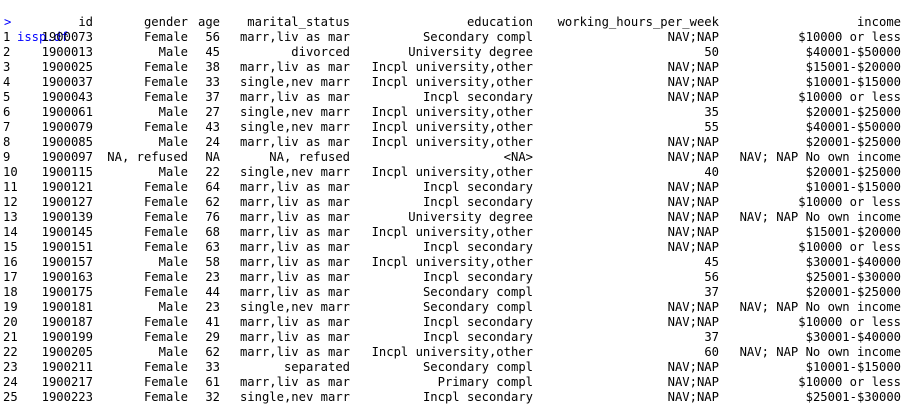 This screenshot has width=915, height=405. Describe the element at coordinates (849, 247) in the screenshot. I see `cell-income: $10000 or less` at that location.